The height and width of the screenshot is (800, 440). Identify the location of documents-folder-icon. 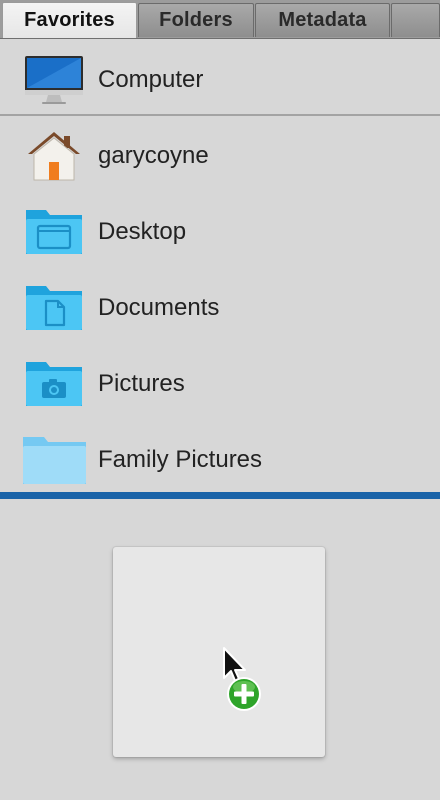
(54, 308).